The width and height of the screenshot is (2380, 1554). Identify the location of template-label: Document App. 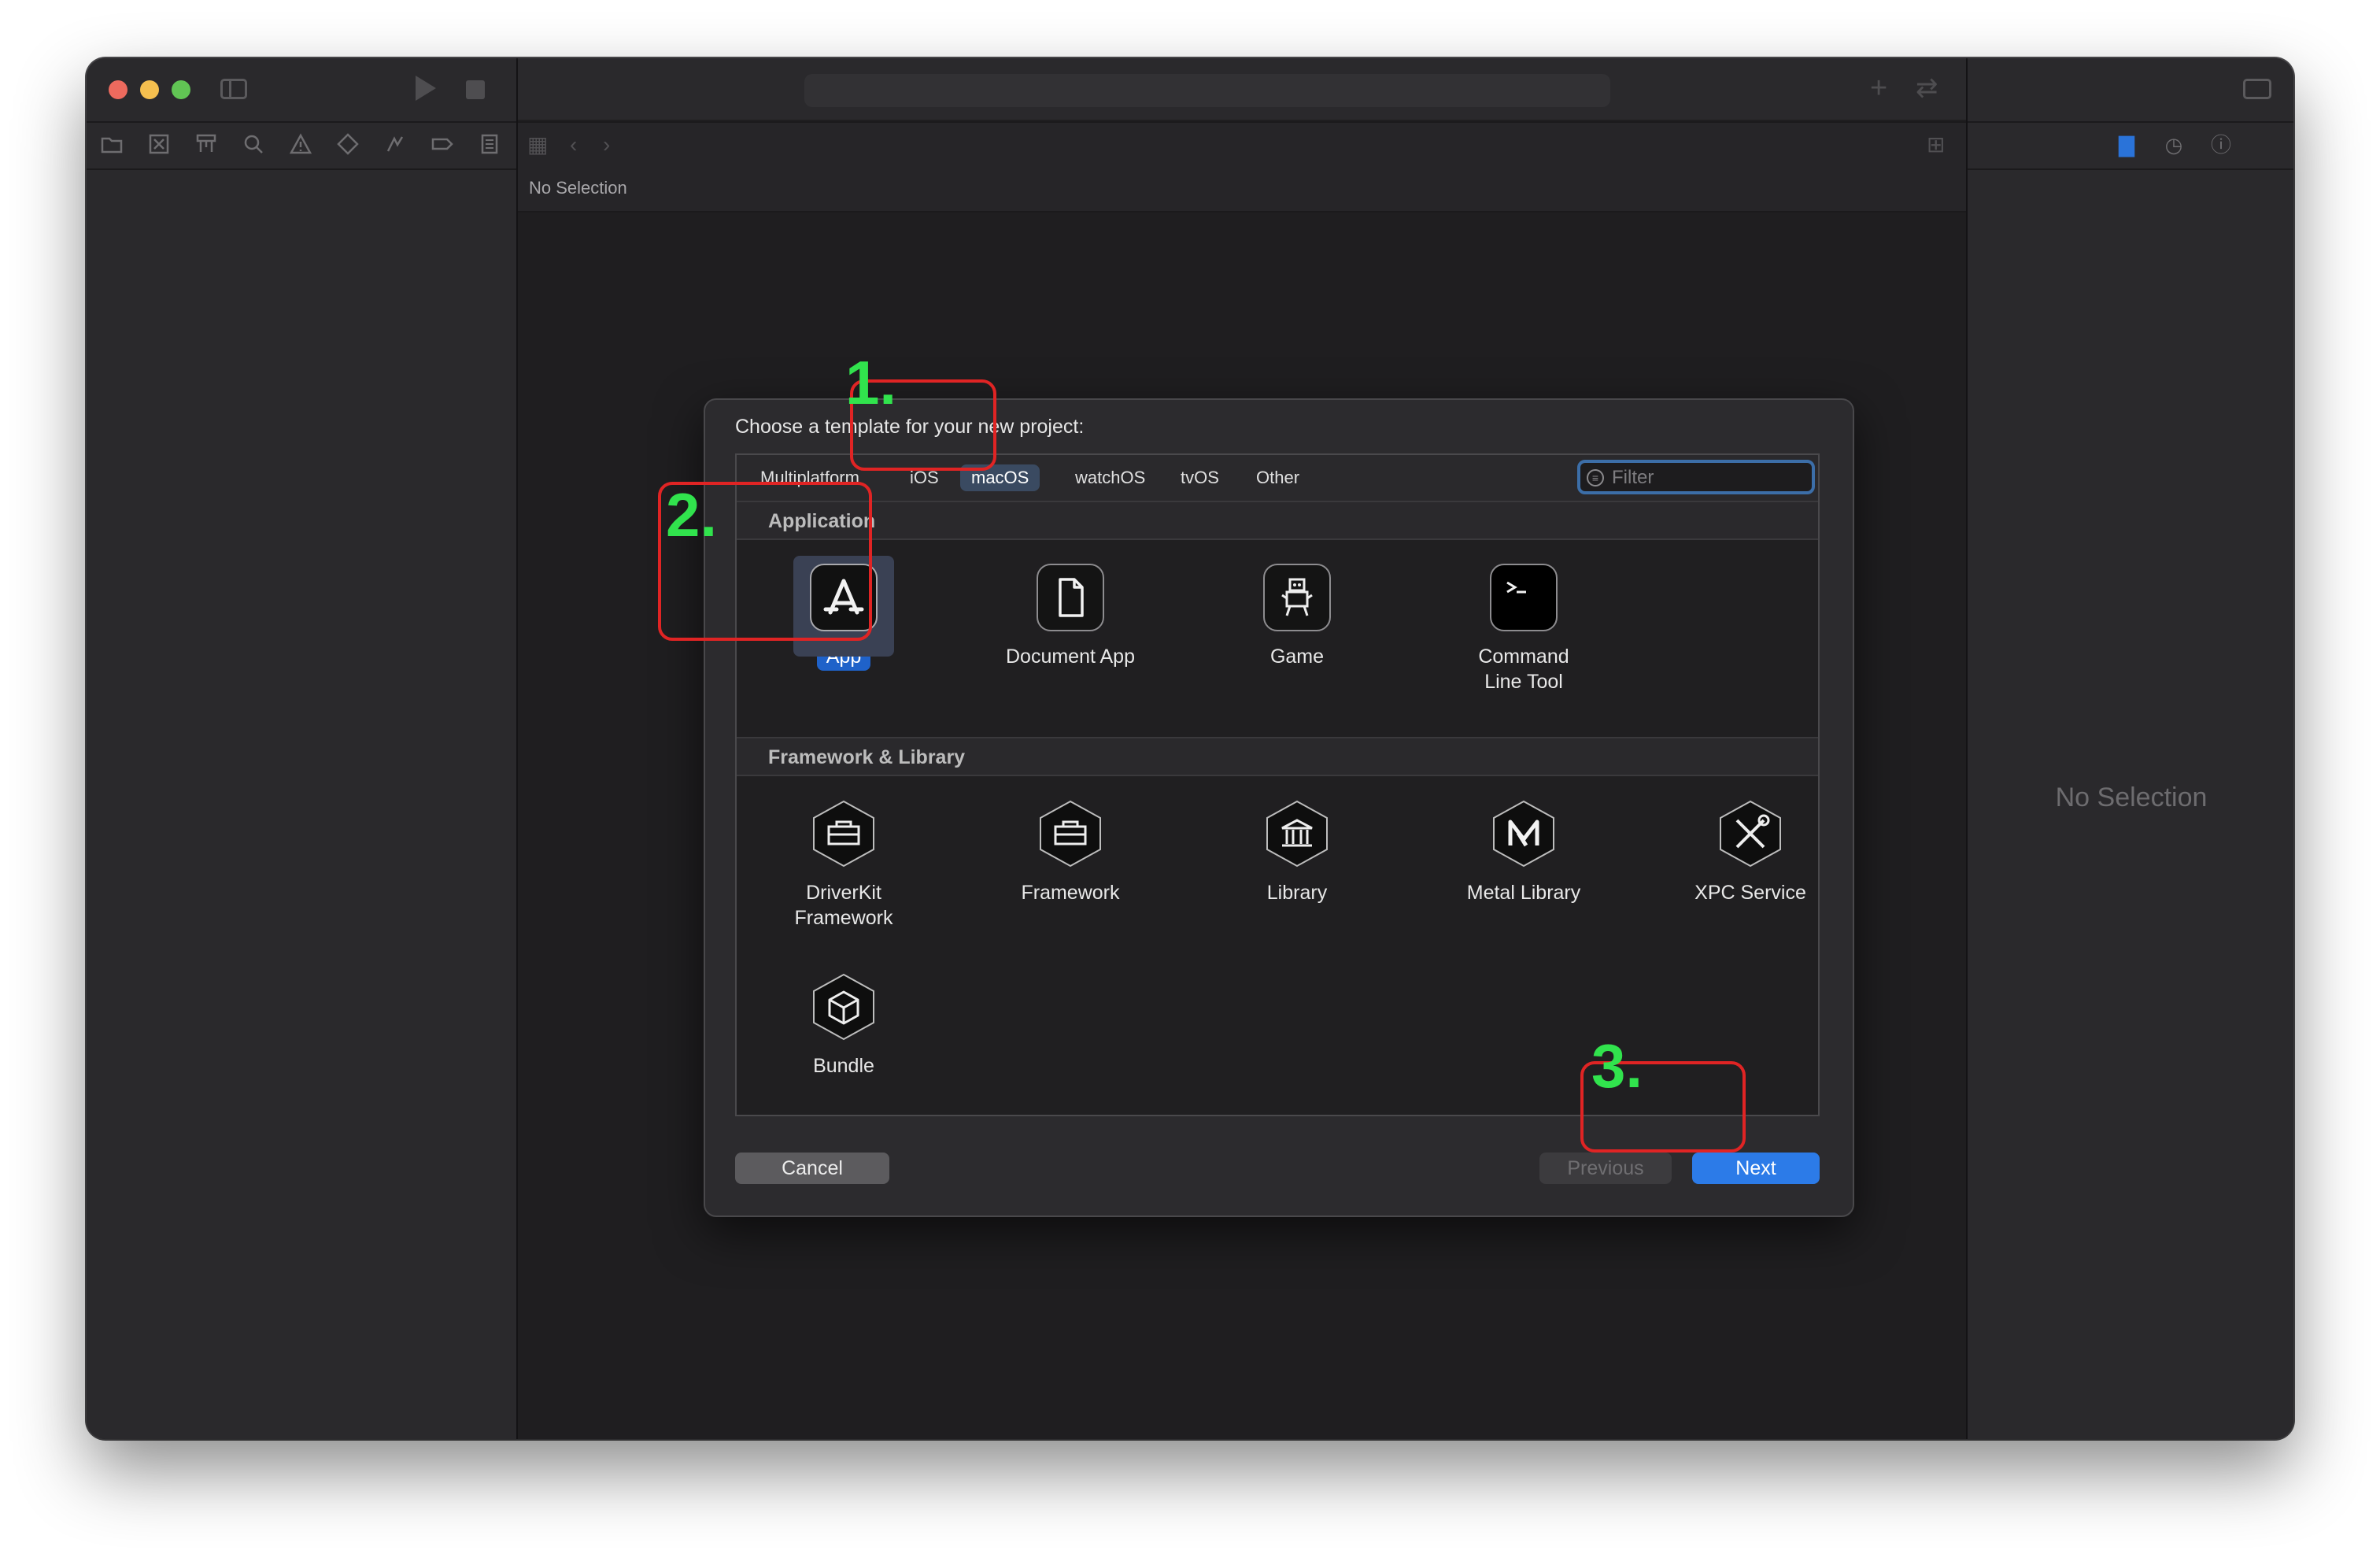
(1070, 657).